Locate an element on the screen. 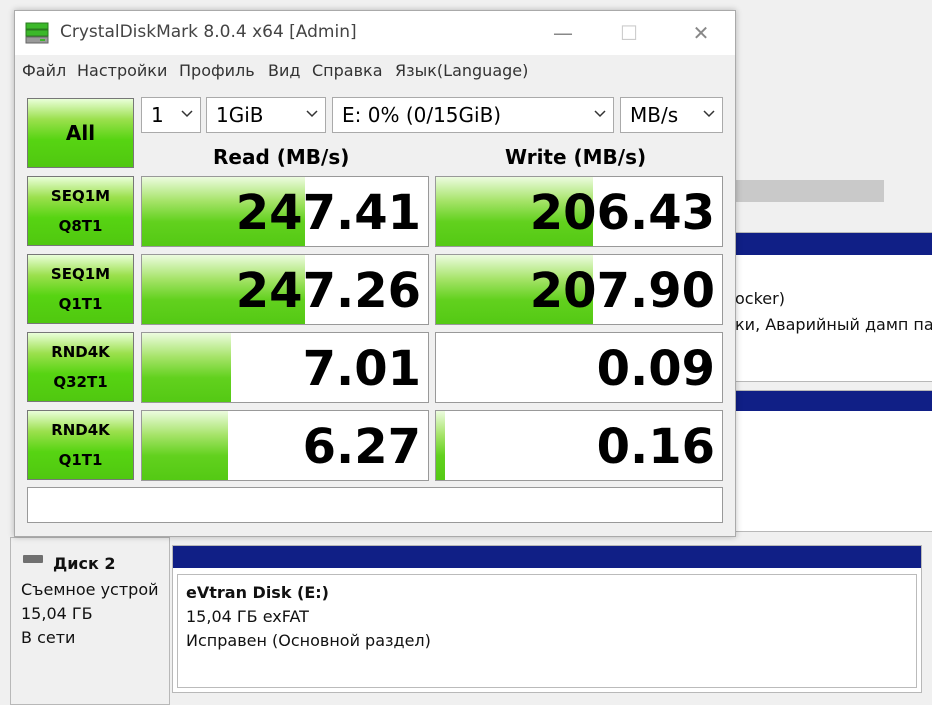 This screenshot has height=705, width=932. run-all-button: All is located at coordinates (80, 133).